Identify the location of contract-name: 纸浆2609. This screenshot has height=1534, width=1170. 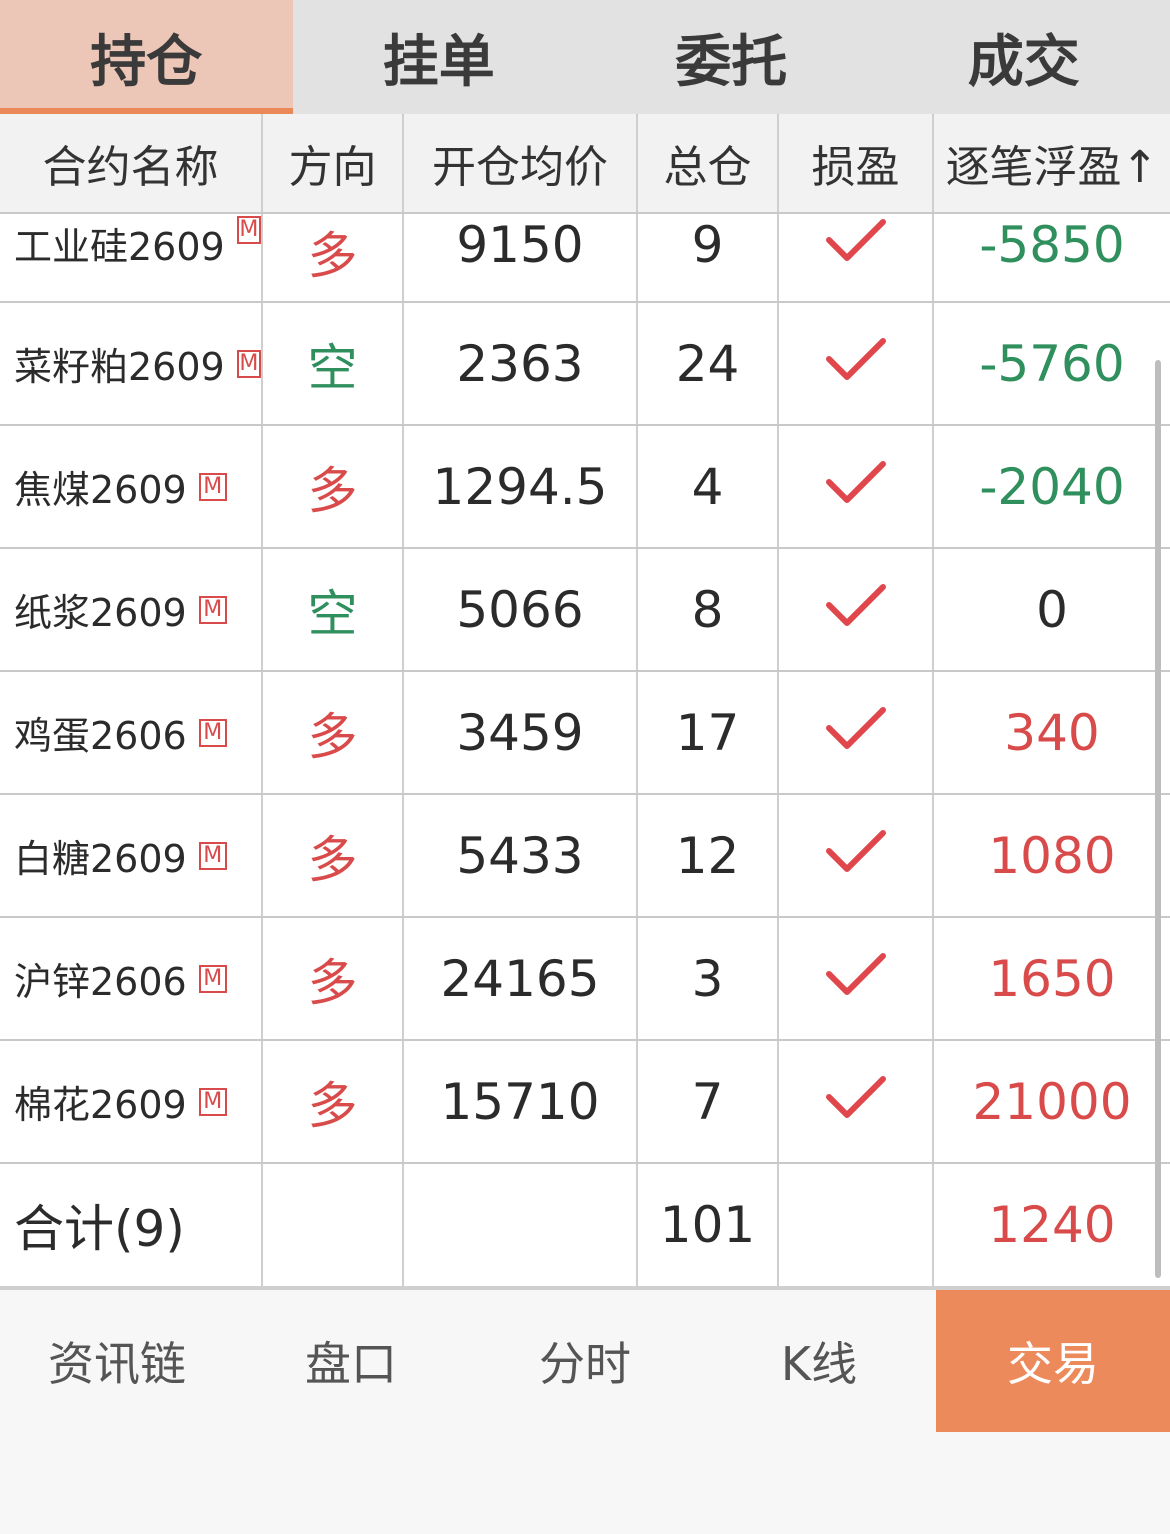
(100, 613).